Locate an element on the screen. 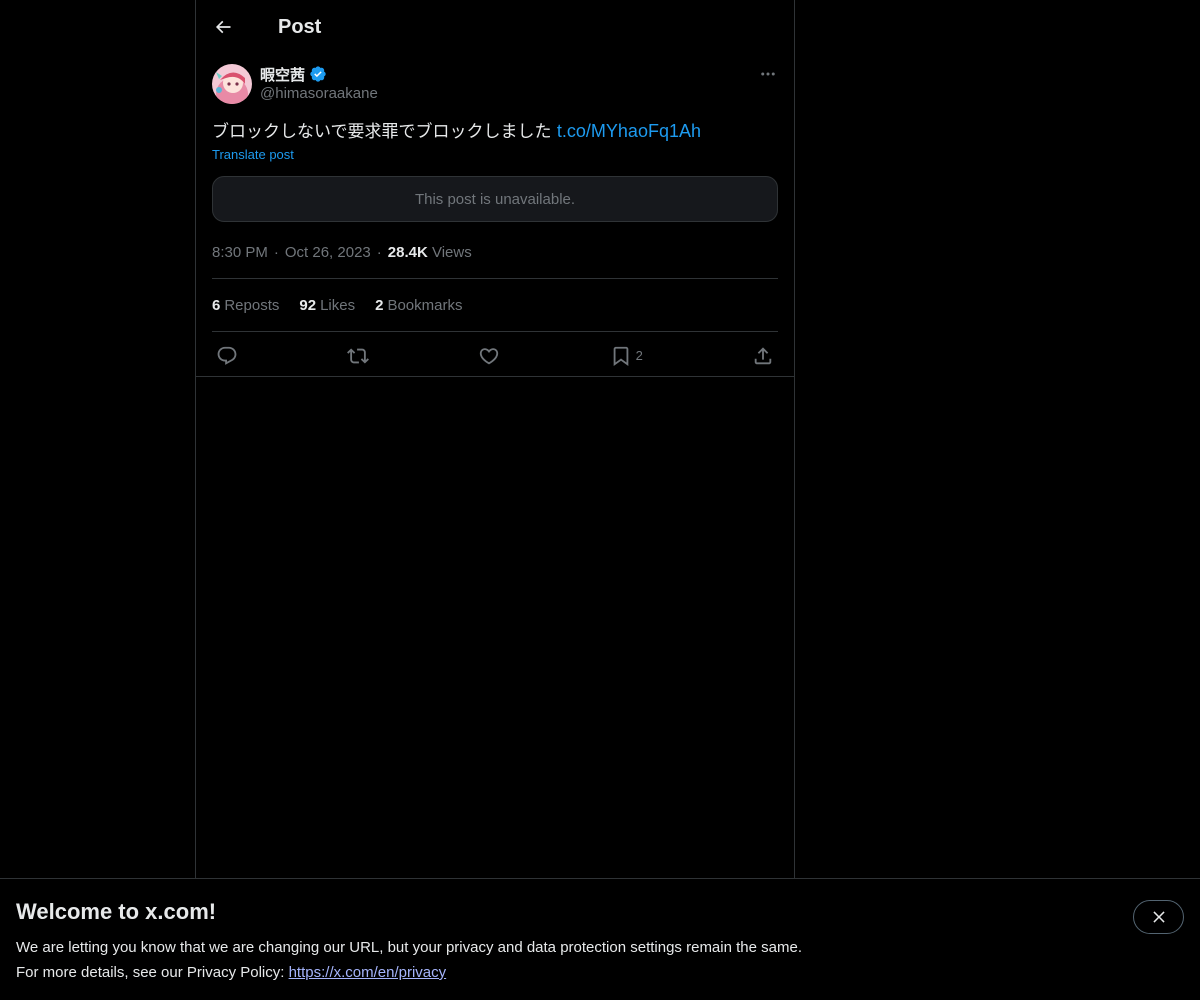 Image resolution: width=1200 pixels, height=1000 pixels. bookmark-button: 2 is located at coordinates (626, 356).